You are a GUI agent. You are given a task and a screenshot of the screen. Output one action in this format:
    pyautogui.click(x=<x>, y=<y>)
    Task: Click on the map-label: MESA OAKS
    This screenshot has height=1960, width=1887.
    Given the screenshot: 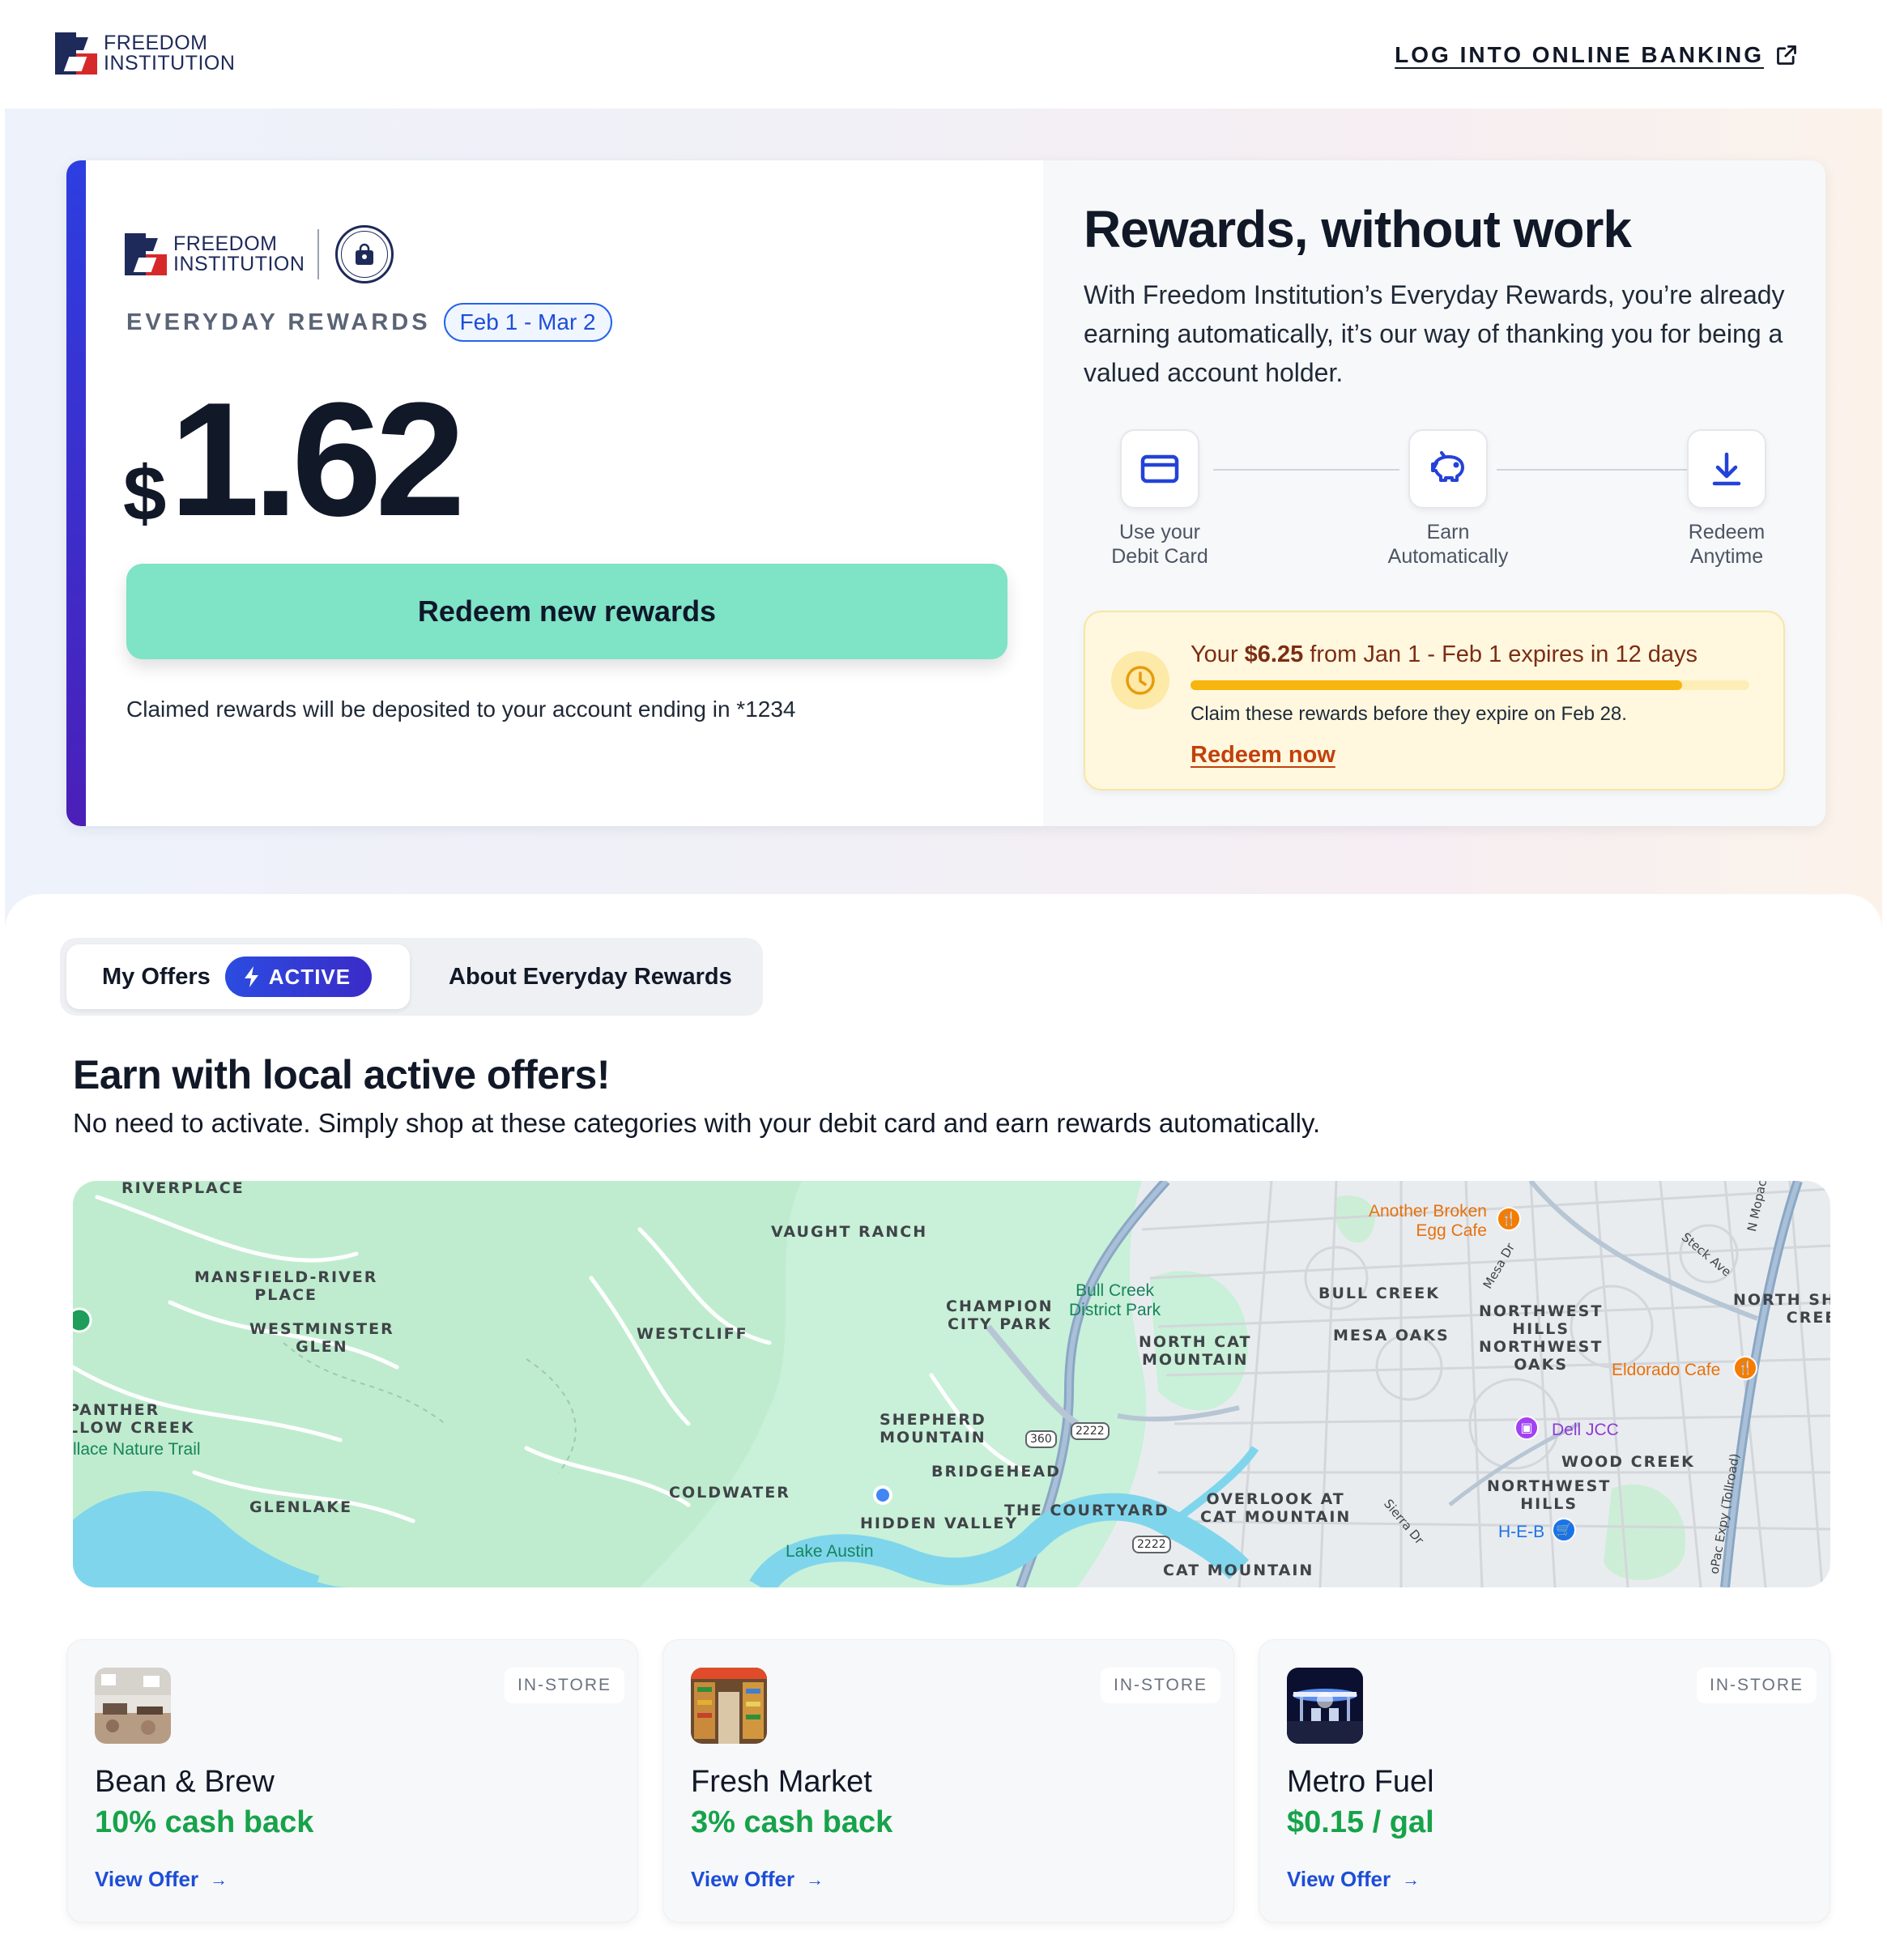 What is the action you would take?
    pyautogui.click(x=1391, y=1335)
    